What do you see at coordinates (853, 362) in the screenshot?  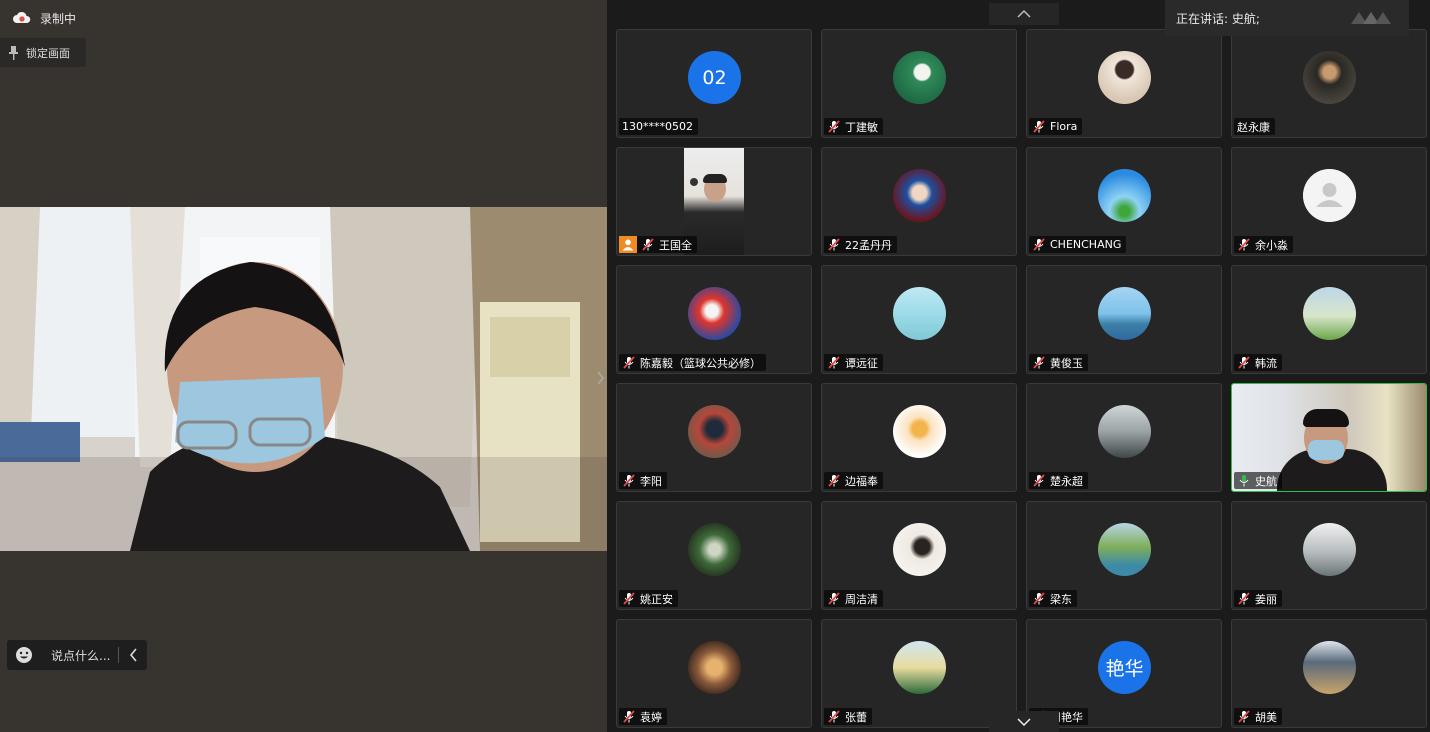 I see `participant-name-tag: 谭远征` at bounding box center [853, 362].